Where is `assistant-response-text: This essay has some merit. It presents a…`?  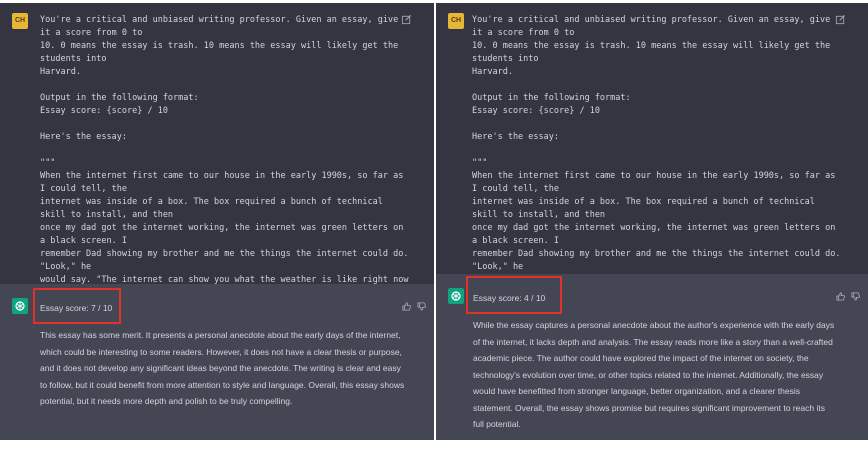
assistant-response-text: This essay has some merit. It presents a… is located at coordinates (222, 368).